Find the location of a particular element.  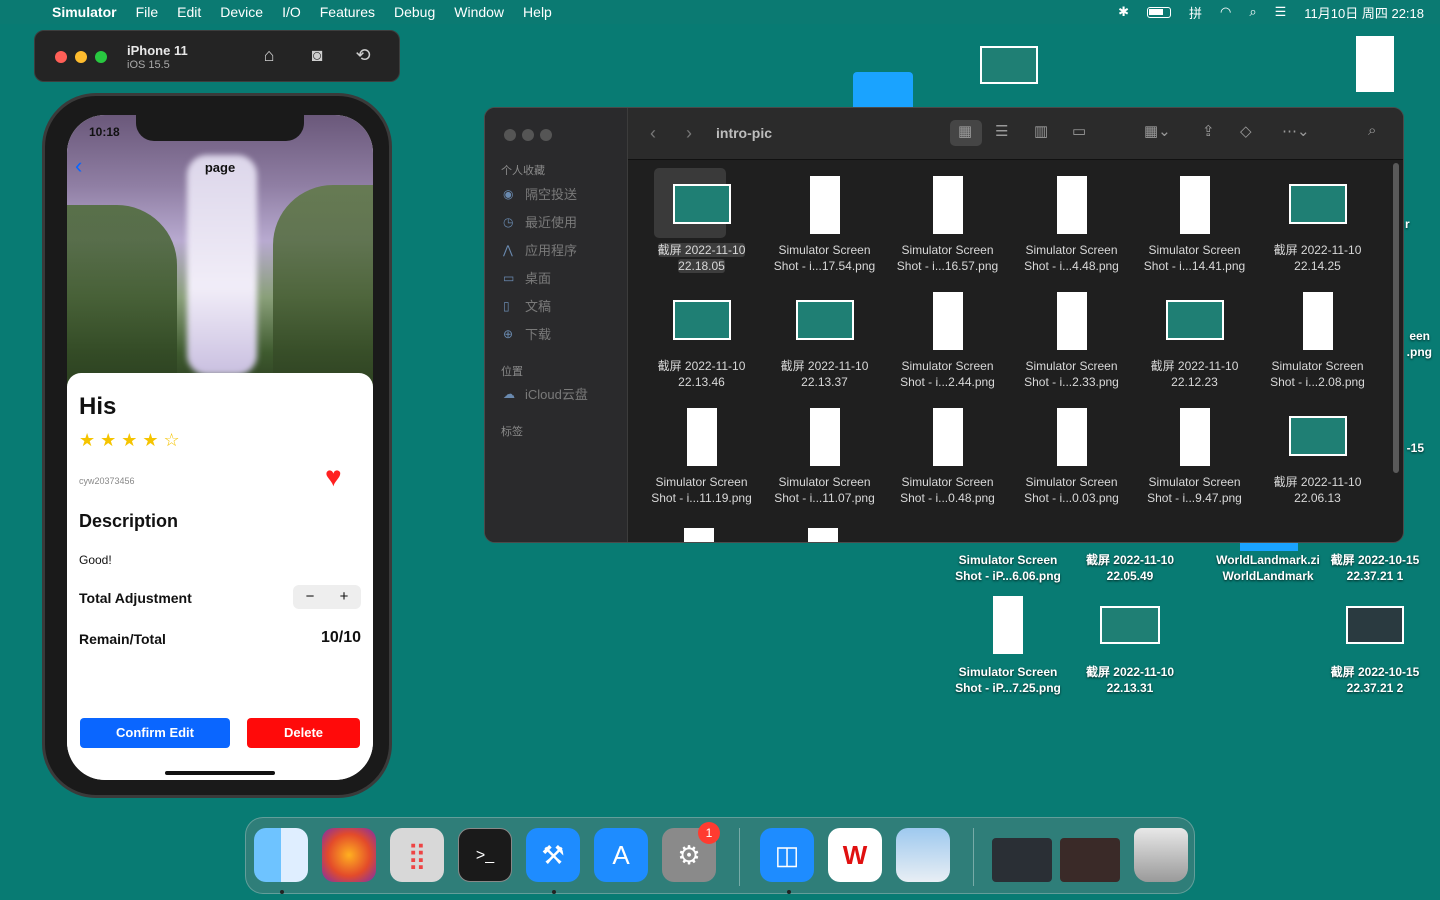

rotate-icon: ⟲ is located at coordinates (363, 56).